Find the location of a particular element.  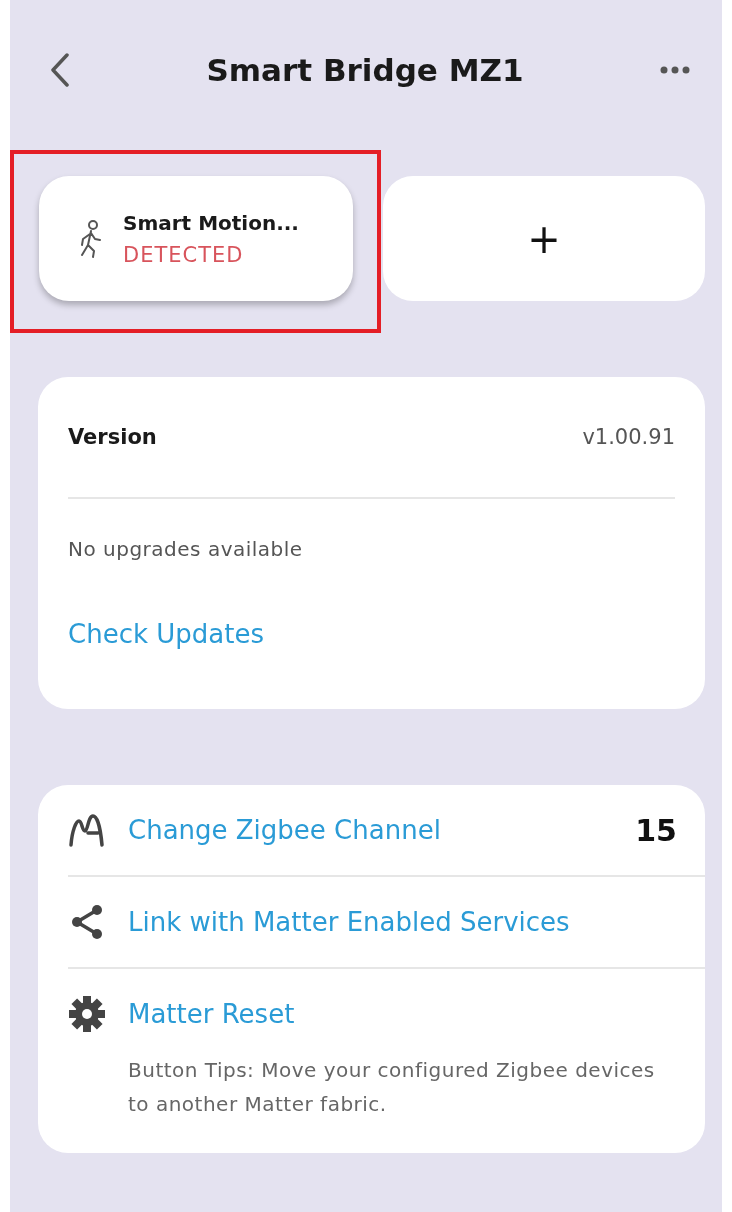

tip-text: Button Tips: Move your configured Zigbee devices to another Matter fabric. is located at coordinates (392, 1087).